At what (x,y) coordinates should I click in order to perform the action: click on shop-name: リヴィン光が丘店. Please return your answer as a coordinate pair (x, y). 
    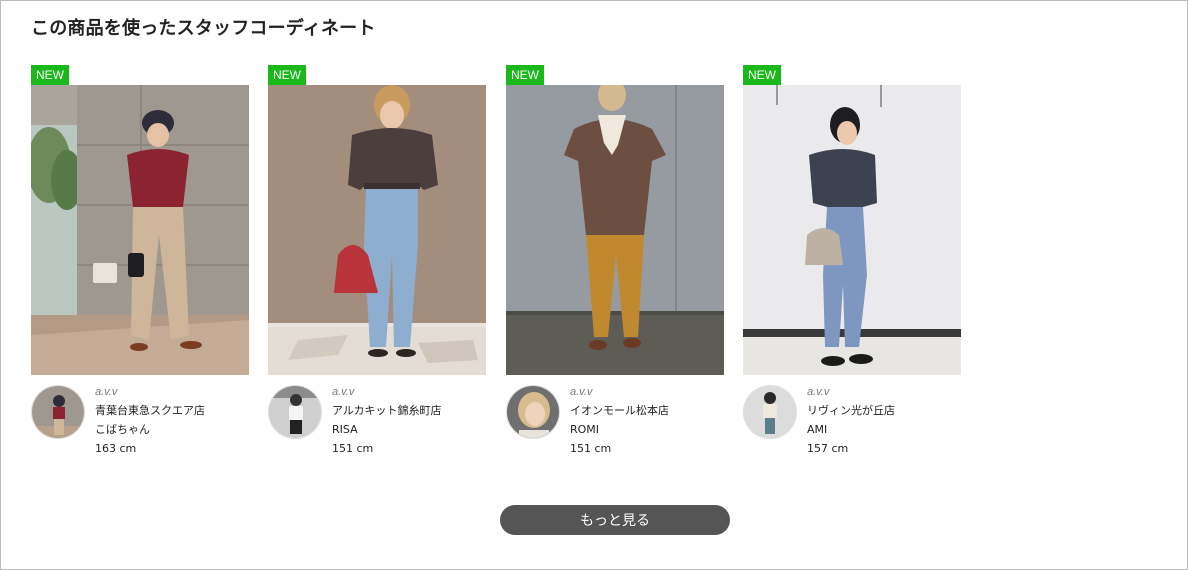
    Looking at the image, I should click on (884, 410).